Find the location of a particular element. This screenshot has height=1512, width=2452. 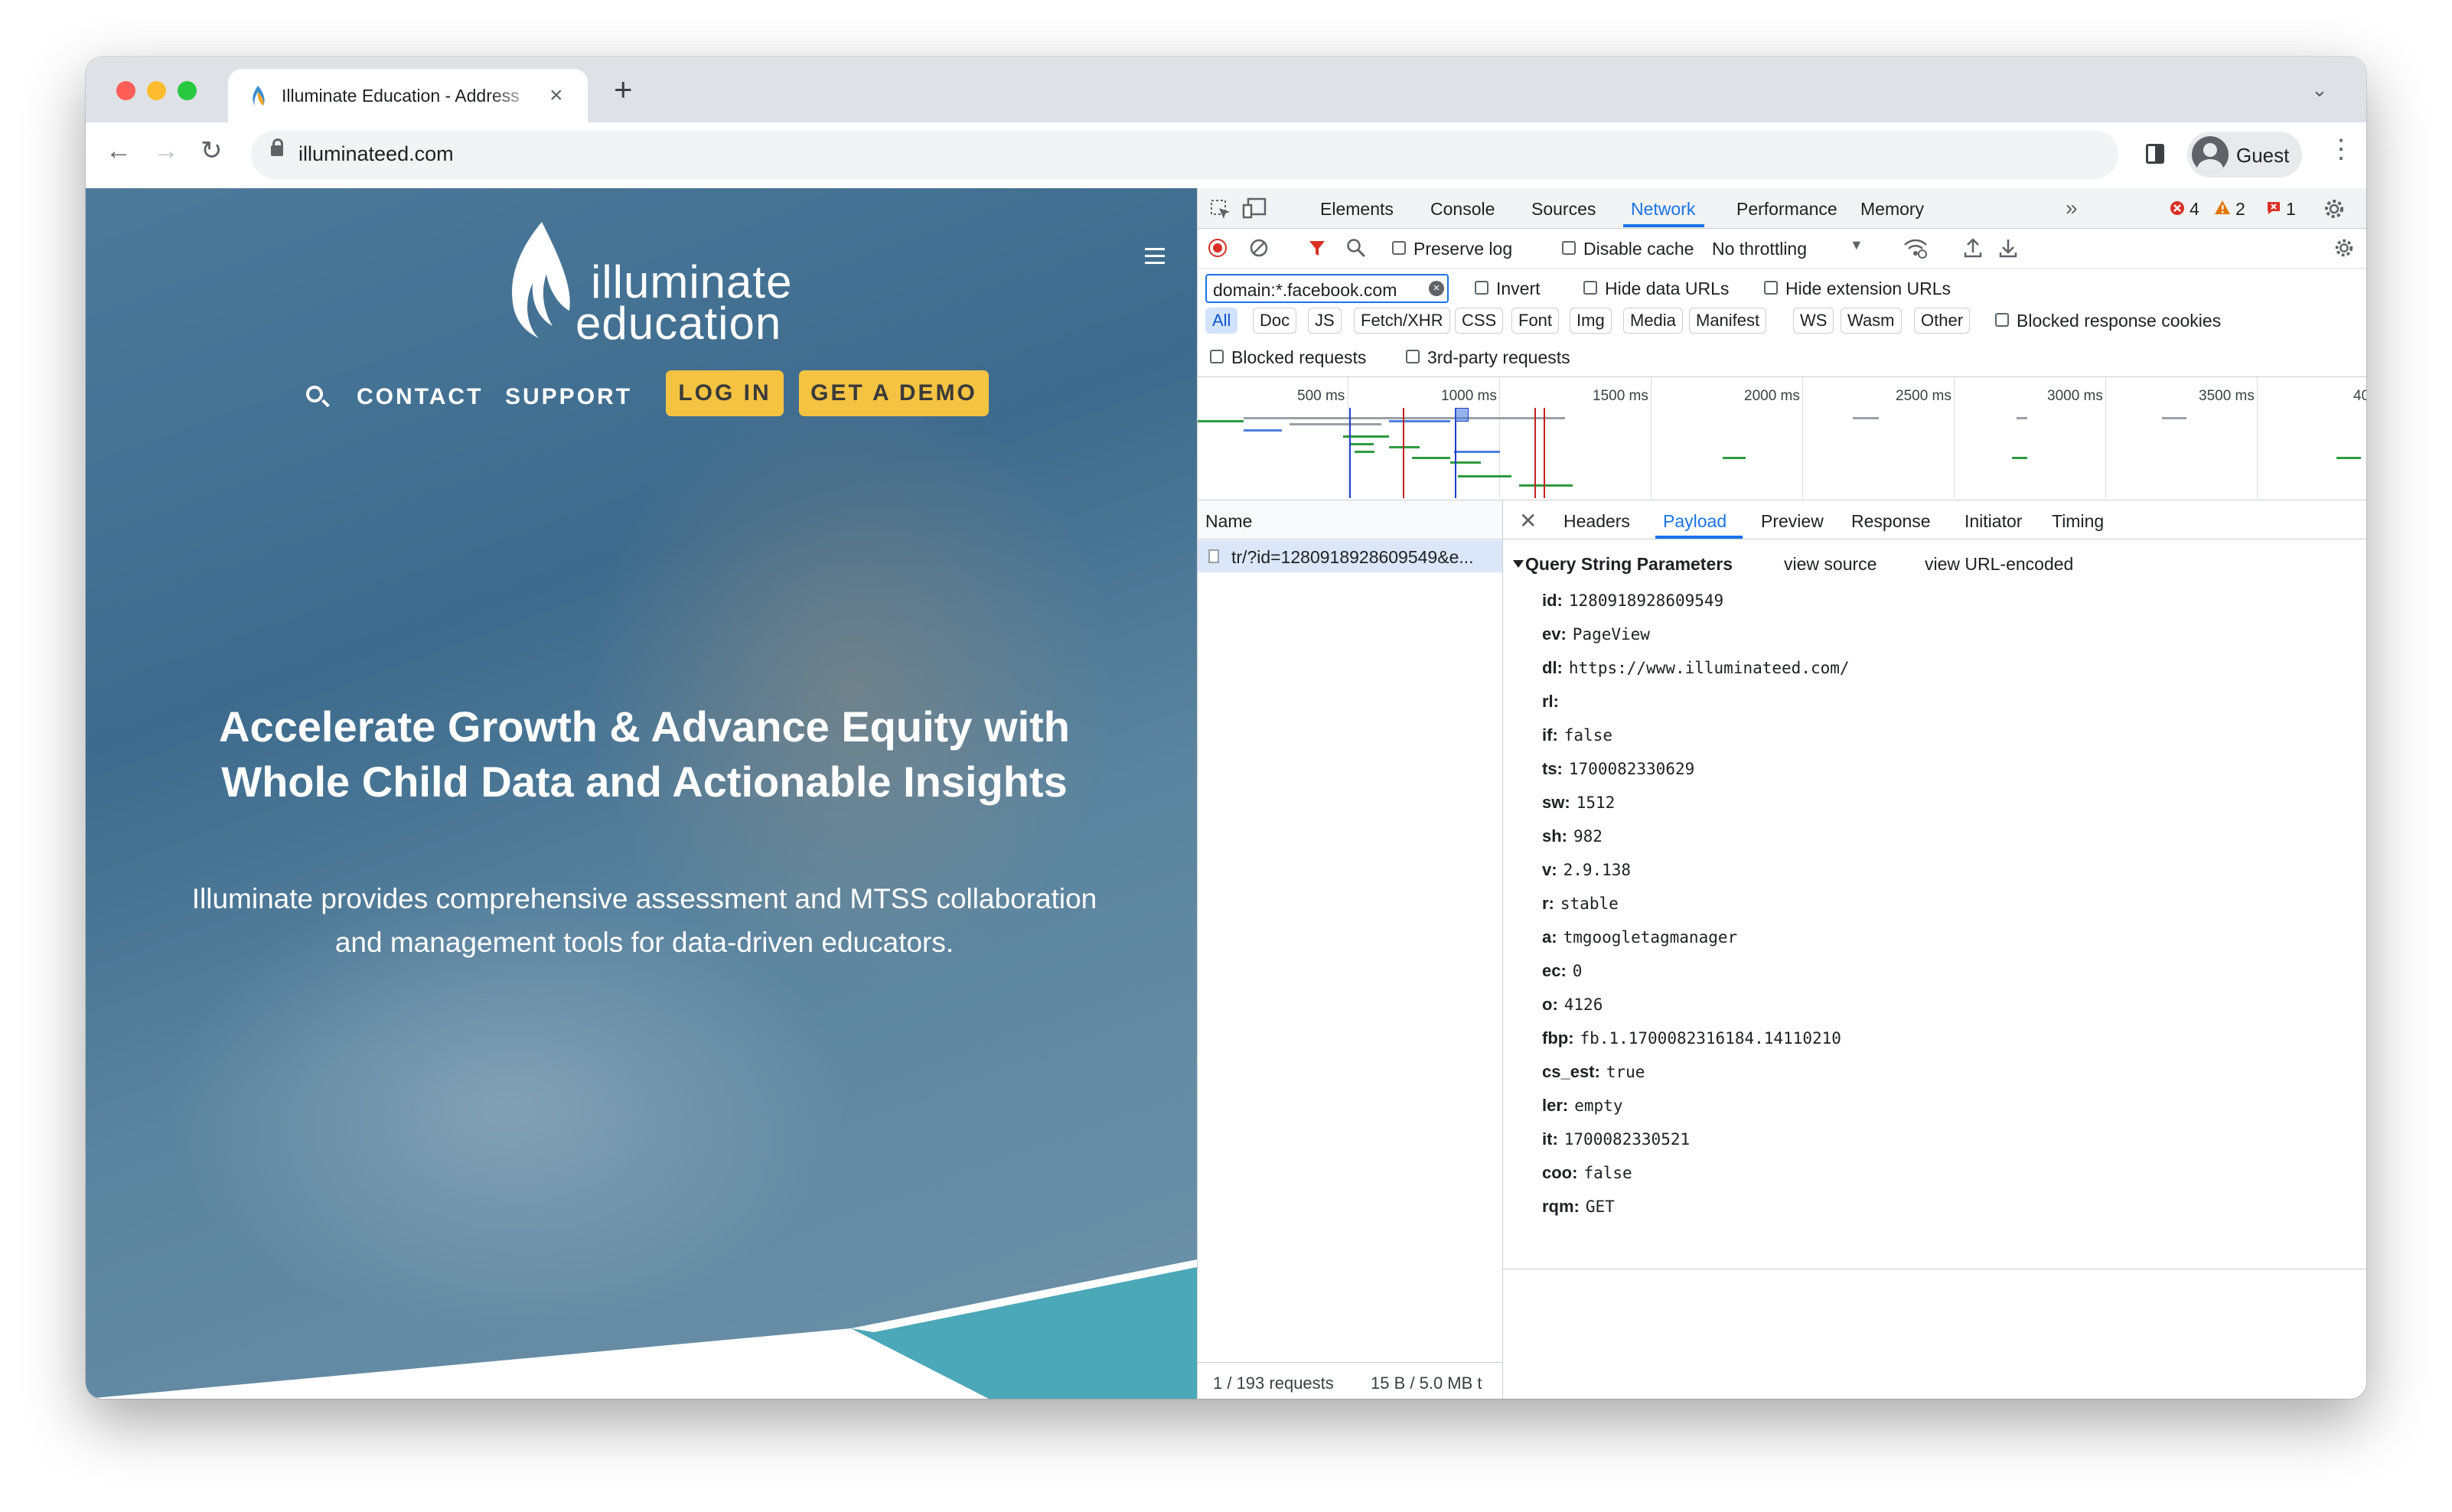

address-url: illuminateed.com is located at coordinates (376, 154).